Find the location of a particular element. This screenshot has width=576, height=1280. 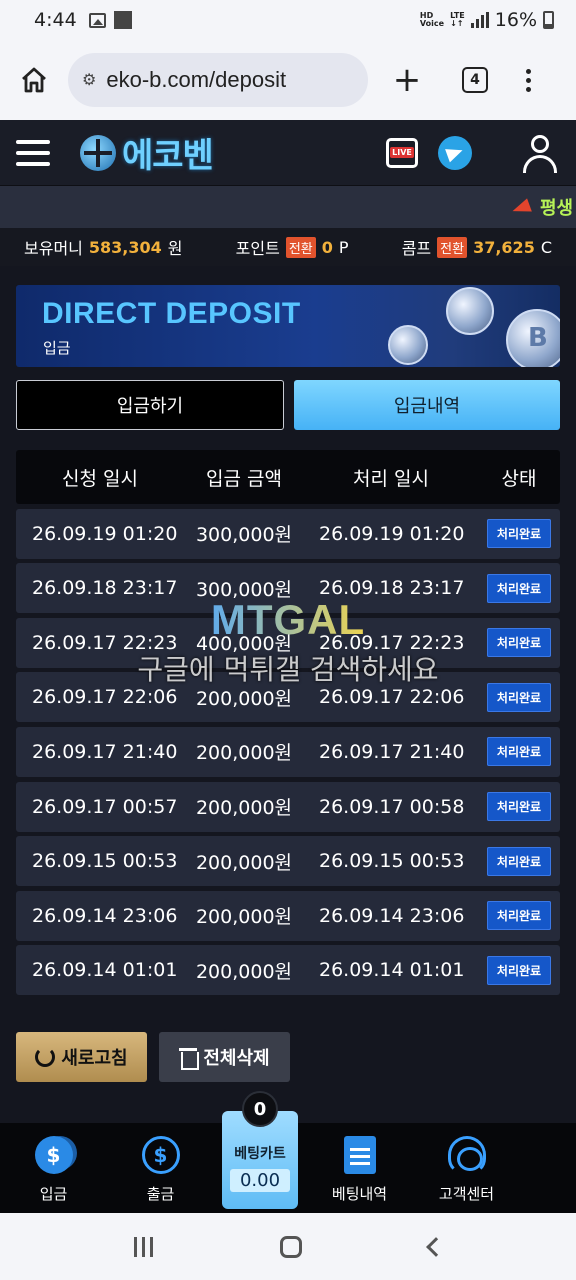

request-date: 26.09.14 01:01 is located at coordinates (105, 970).